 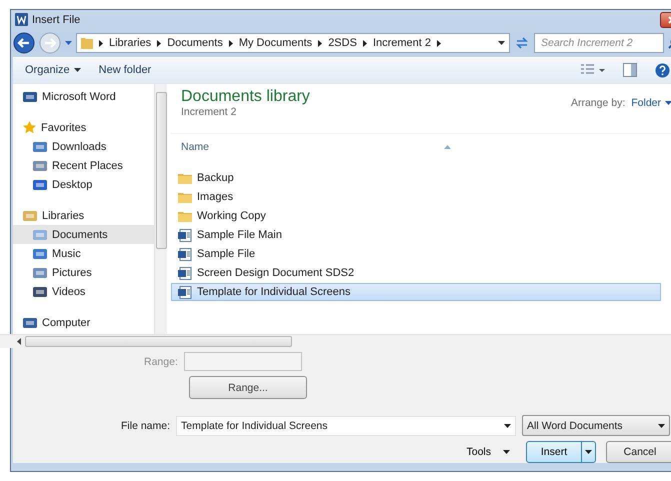 What do you see at coordinates (53, 70) in the screenshot?
I see `organize-button: Organize` at bounding box center [53, 70].